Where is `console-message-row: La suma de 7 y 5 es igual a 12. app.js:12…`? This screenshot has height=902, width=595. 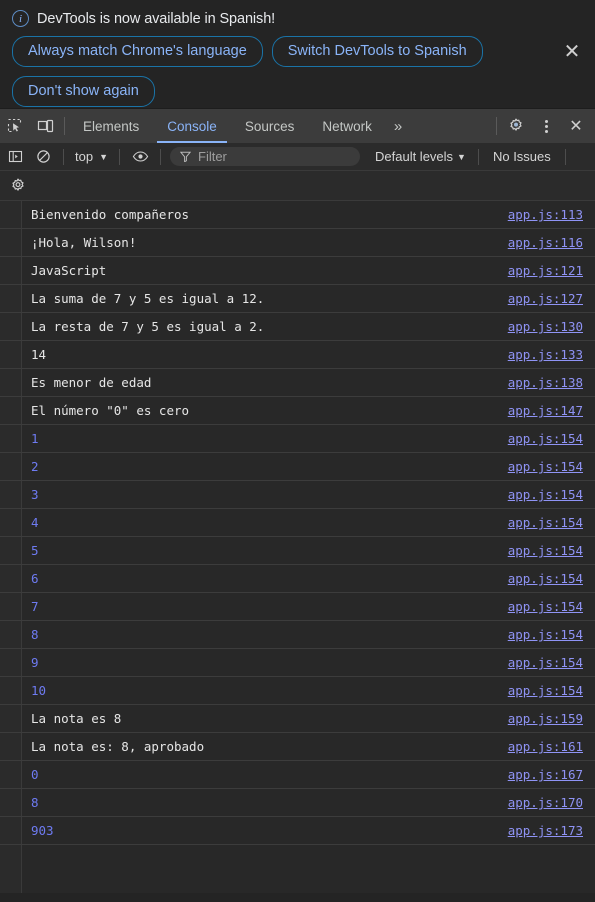 console-message-row: La suma de 7 y 5 es igual a 12. app.js:12… is located at coordinates (297, 299).